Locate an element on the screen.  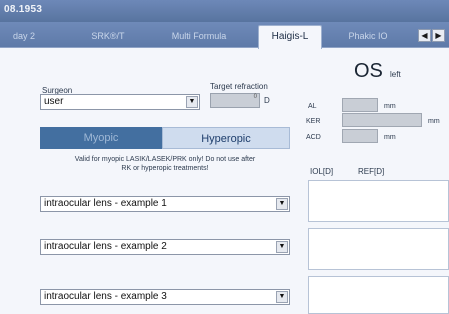
surgeon-select: user ▼ is located at coordinates (120, 102).